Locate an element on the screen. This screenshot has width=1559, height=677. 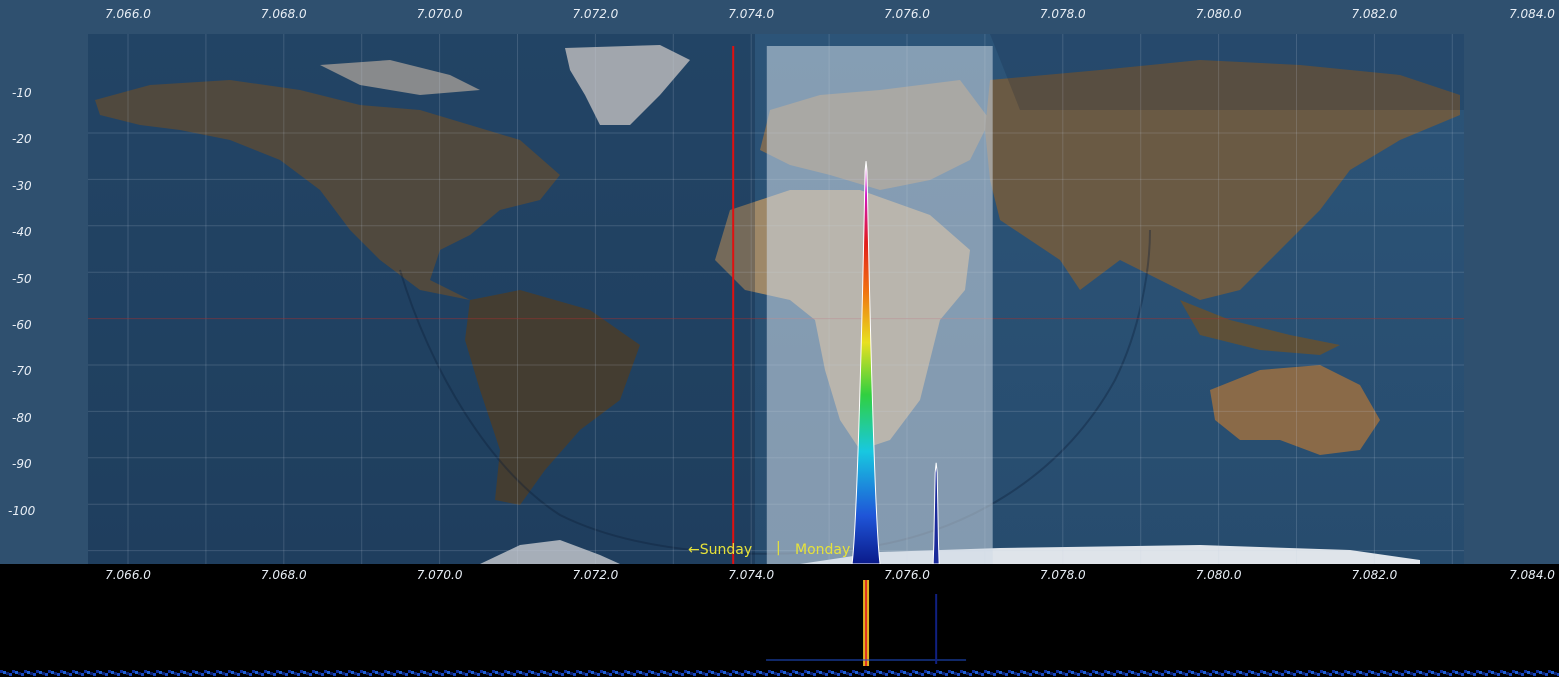
top-frequency-tick-label: 7.080.0 is located at coordinates (1218, 14).